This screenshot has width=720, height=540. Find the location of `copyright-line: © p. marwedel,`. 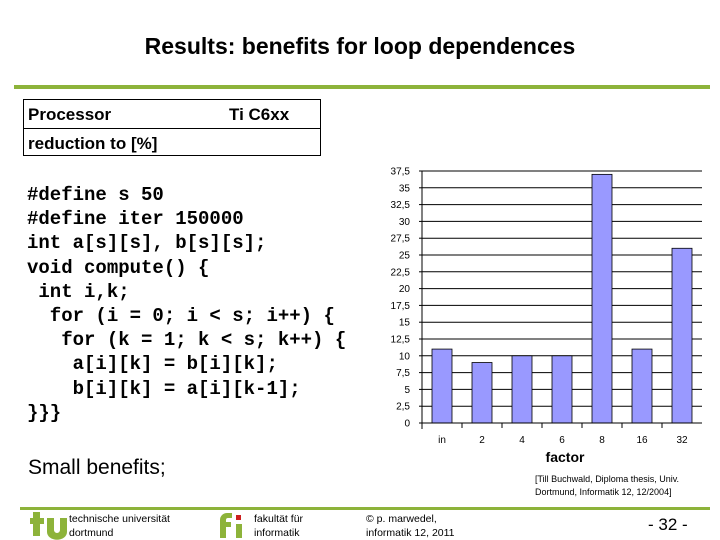

copyright-line: © p. marwedel, is located at coordinates (401, 519).